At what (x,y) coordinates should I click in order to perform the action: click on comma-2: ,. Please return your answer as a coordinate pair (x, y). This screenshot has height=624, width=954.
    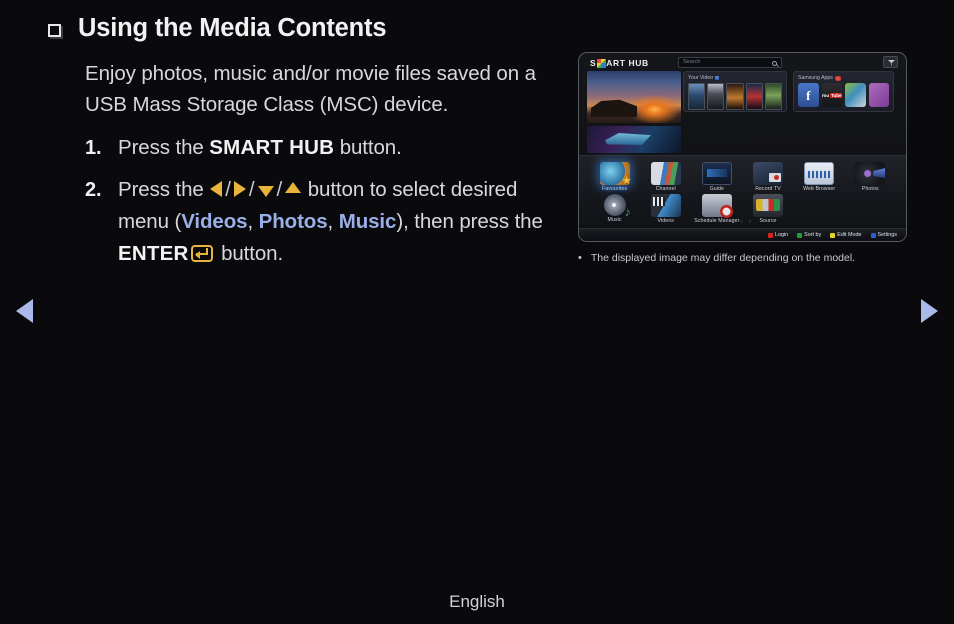
    Looking at the image, I should click on (333, 221).